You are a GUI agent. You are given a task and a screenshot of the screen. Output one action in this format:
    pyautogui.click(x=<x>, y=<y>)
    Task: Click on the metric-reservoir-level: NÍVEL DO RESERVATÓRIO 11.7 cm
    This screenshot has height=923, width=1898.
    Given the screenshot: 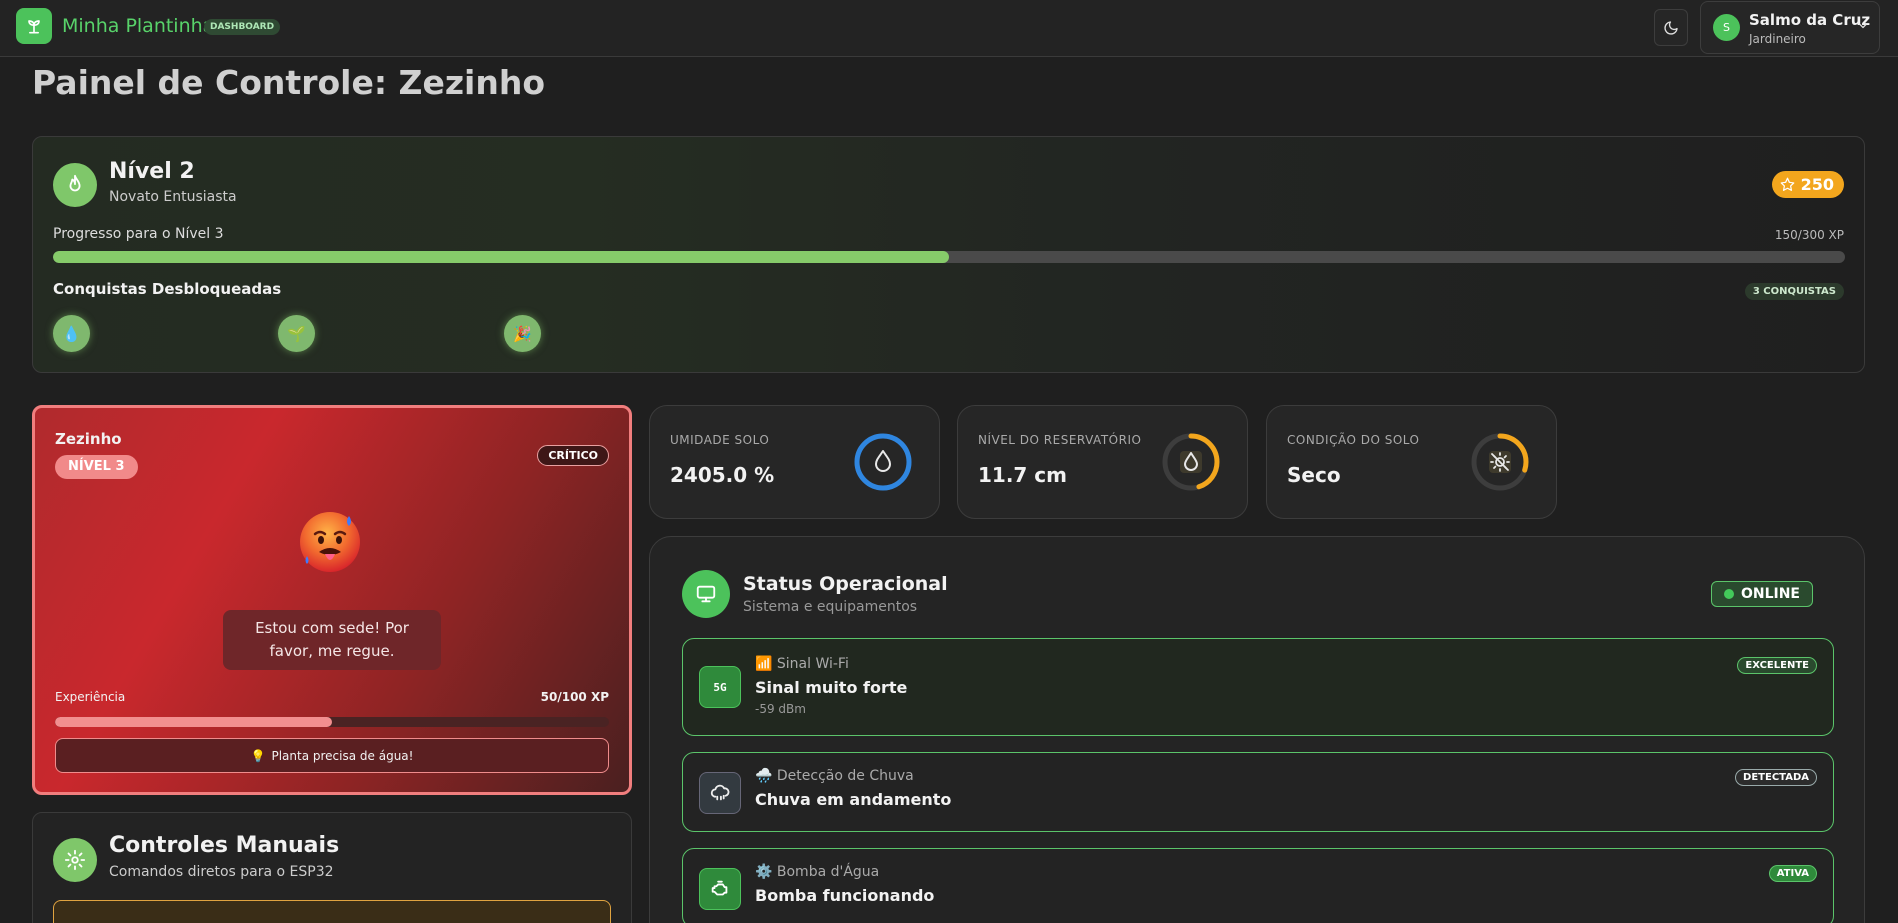 What is the action you would take?
    pyautogui.click(x=1102, y=462)
    